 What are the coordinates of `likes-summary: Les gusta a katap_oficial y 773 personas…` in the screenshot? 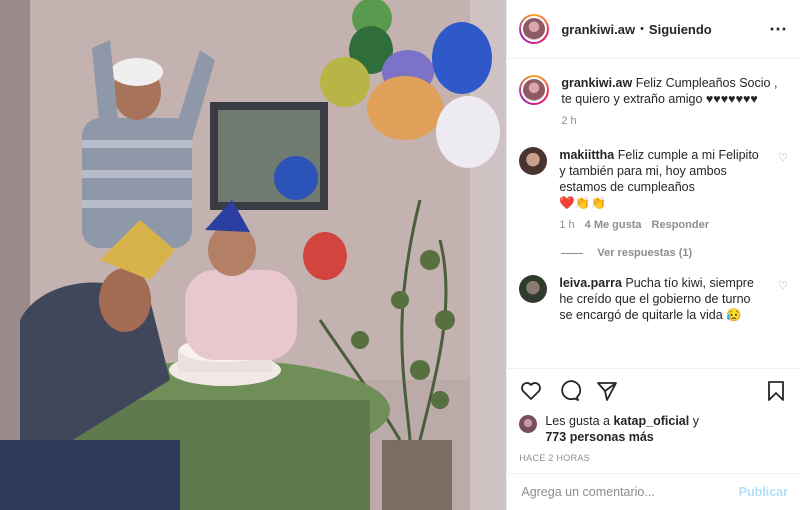 It's located at (653, 429).